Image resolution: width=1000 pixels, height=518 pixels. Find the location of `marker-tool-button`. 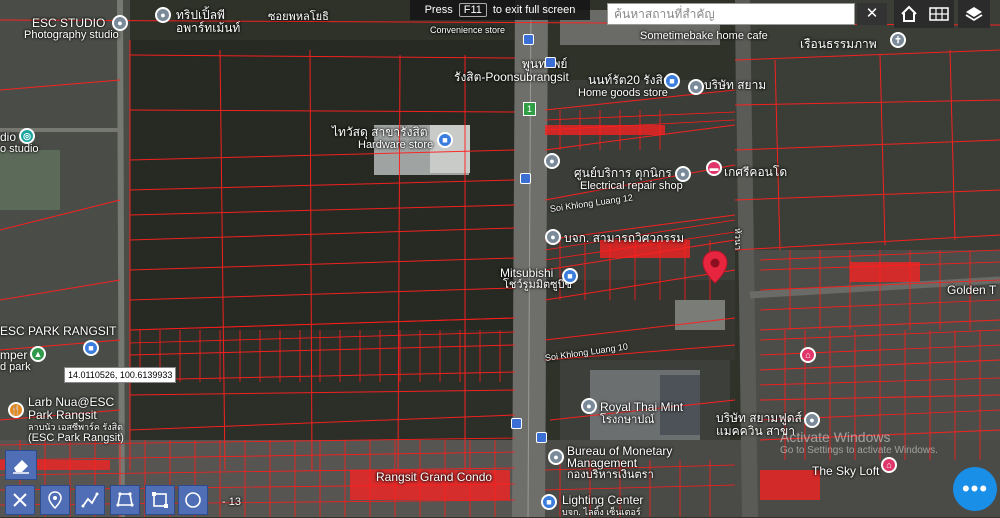

marker-tool-button is located at coordinates (55, 500).